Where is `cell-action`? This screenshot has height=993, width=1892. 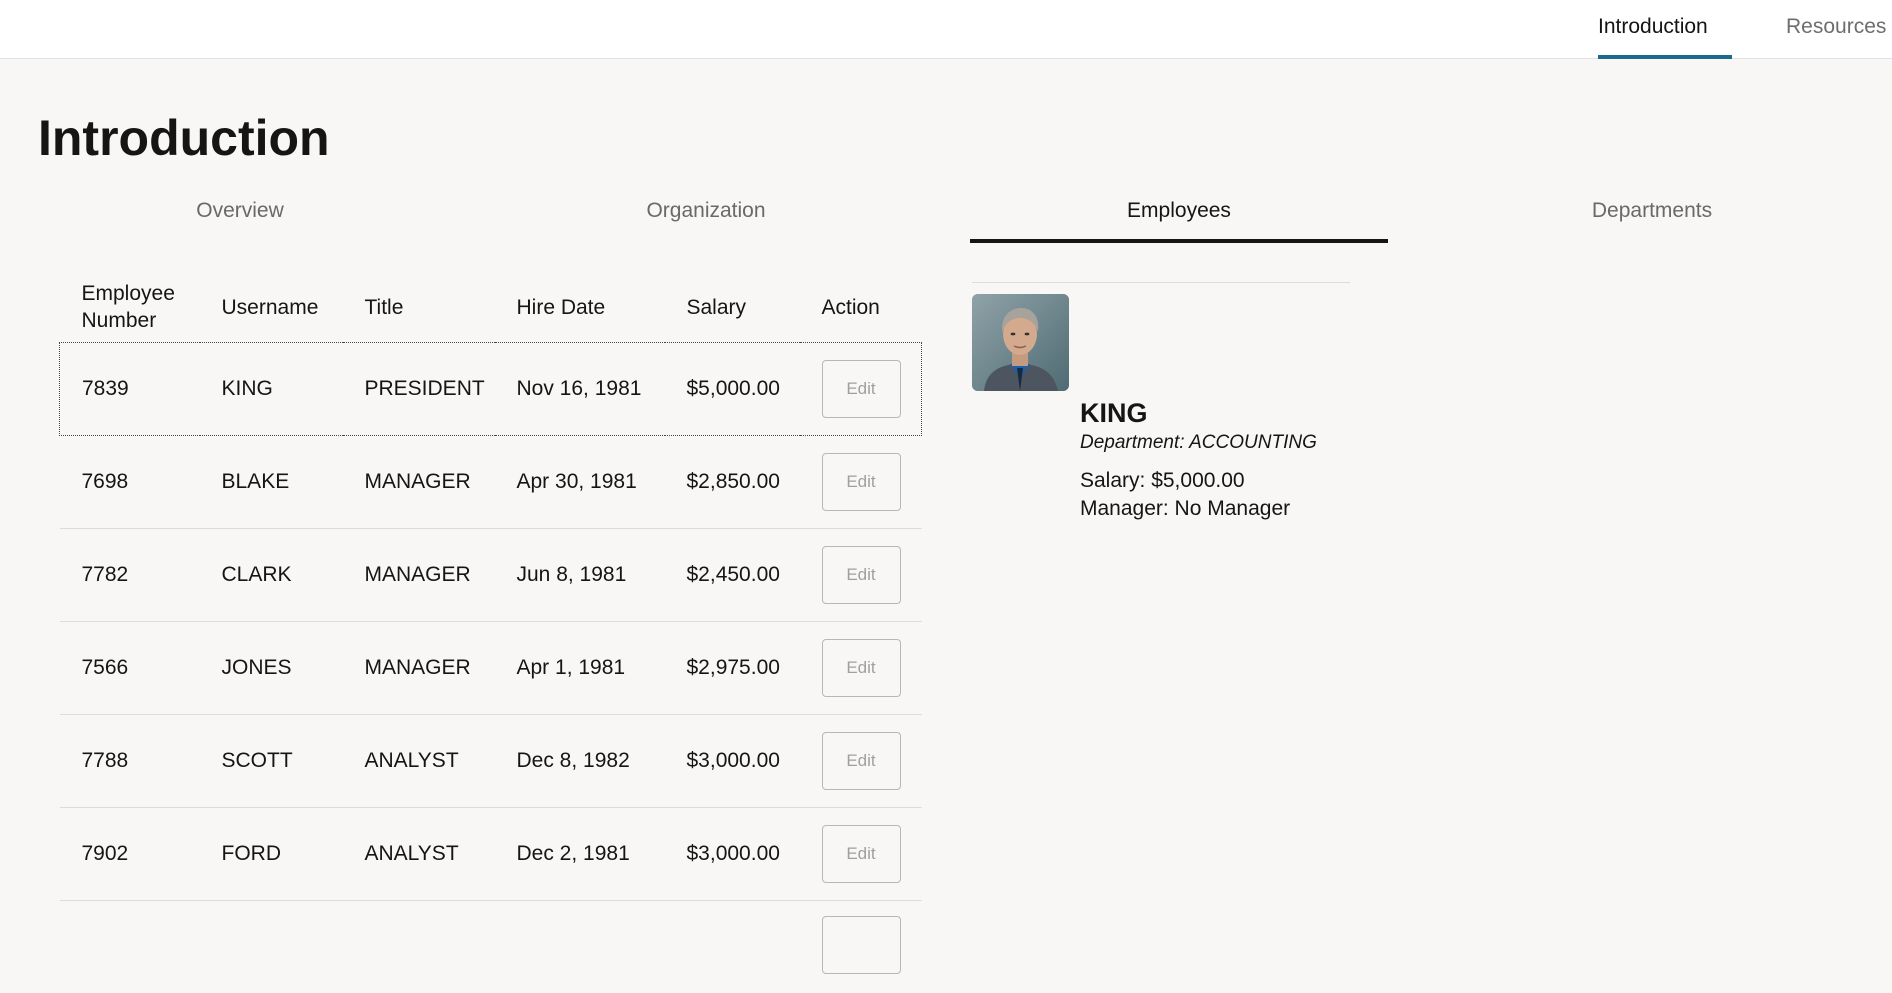 cell-action is located at coordinates (861, 947).